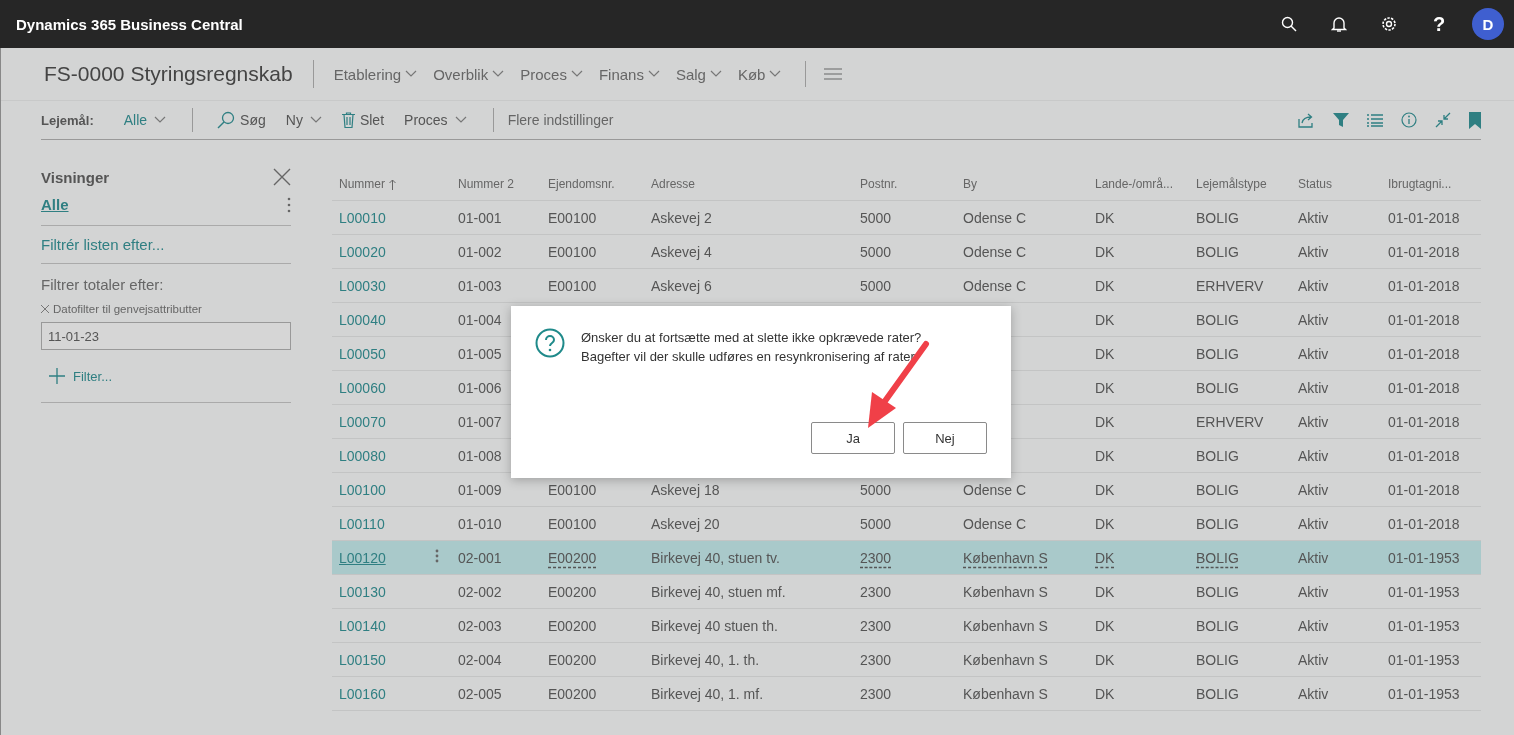 The height and width of the screenshot is (735, 1514). What do you see at coordinates (906, 694) in the screenshot?
I see `table-row: L00160 02-005 E00200 Birkevej 40, 1. mf. 2300 København S DK BOLIG Aktiv 01-01-1953` at bounding box center [906, 694].